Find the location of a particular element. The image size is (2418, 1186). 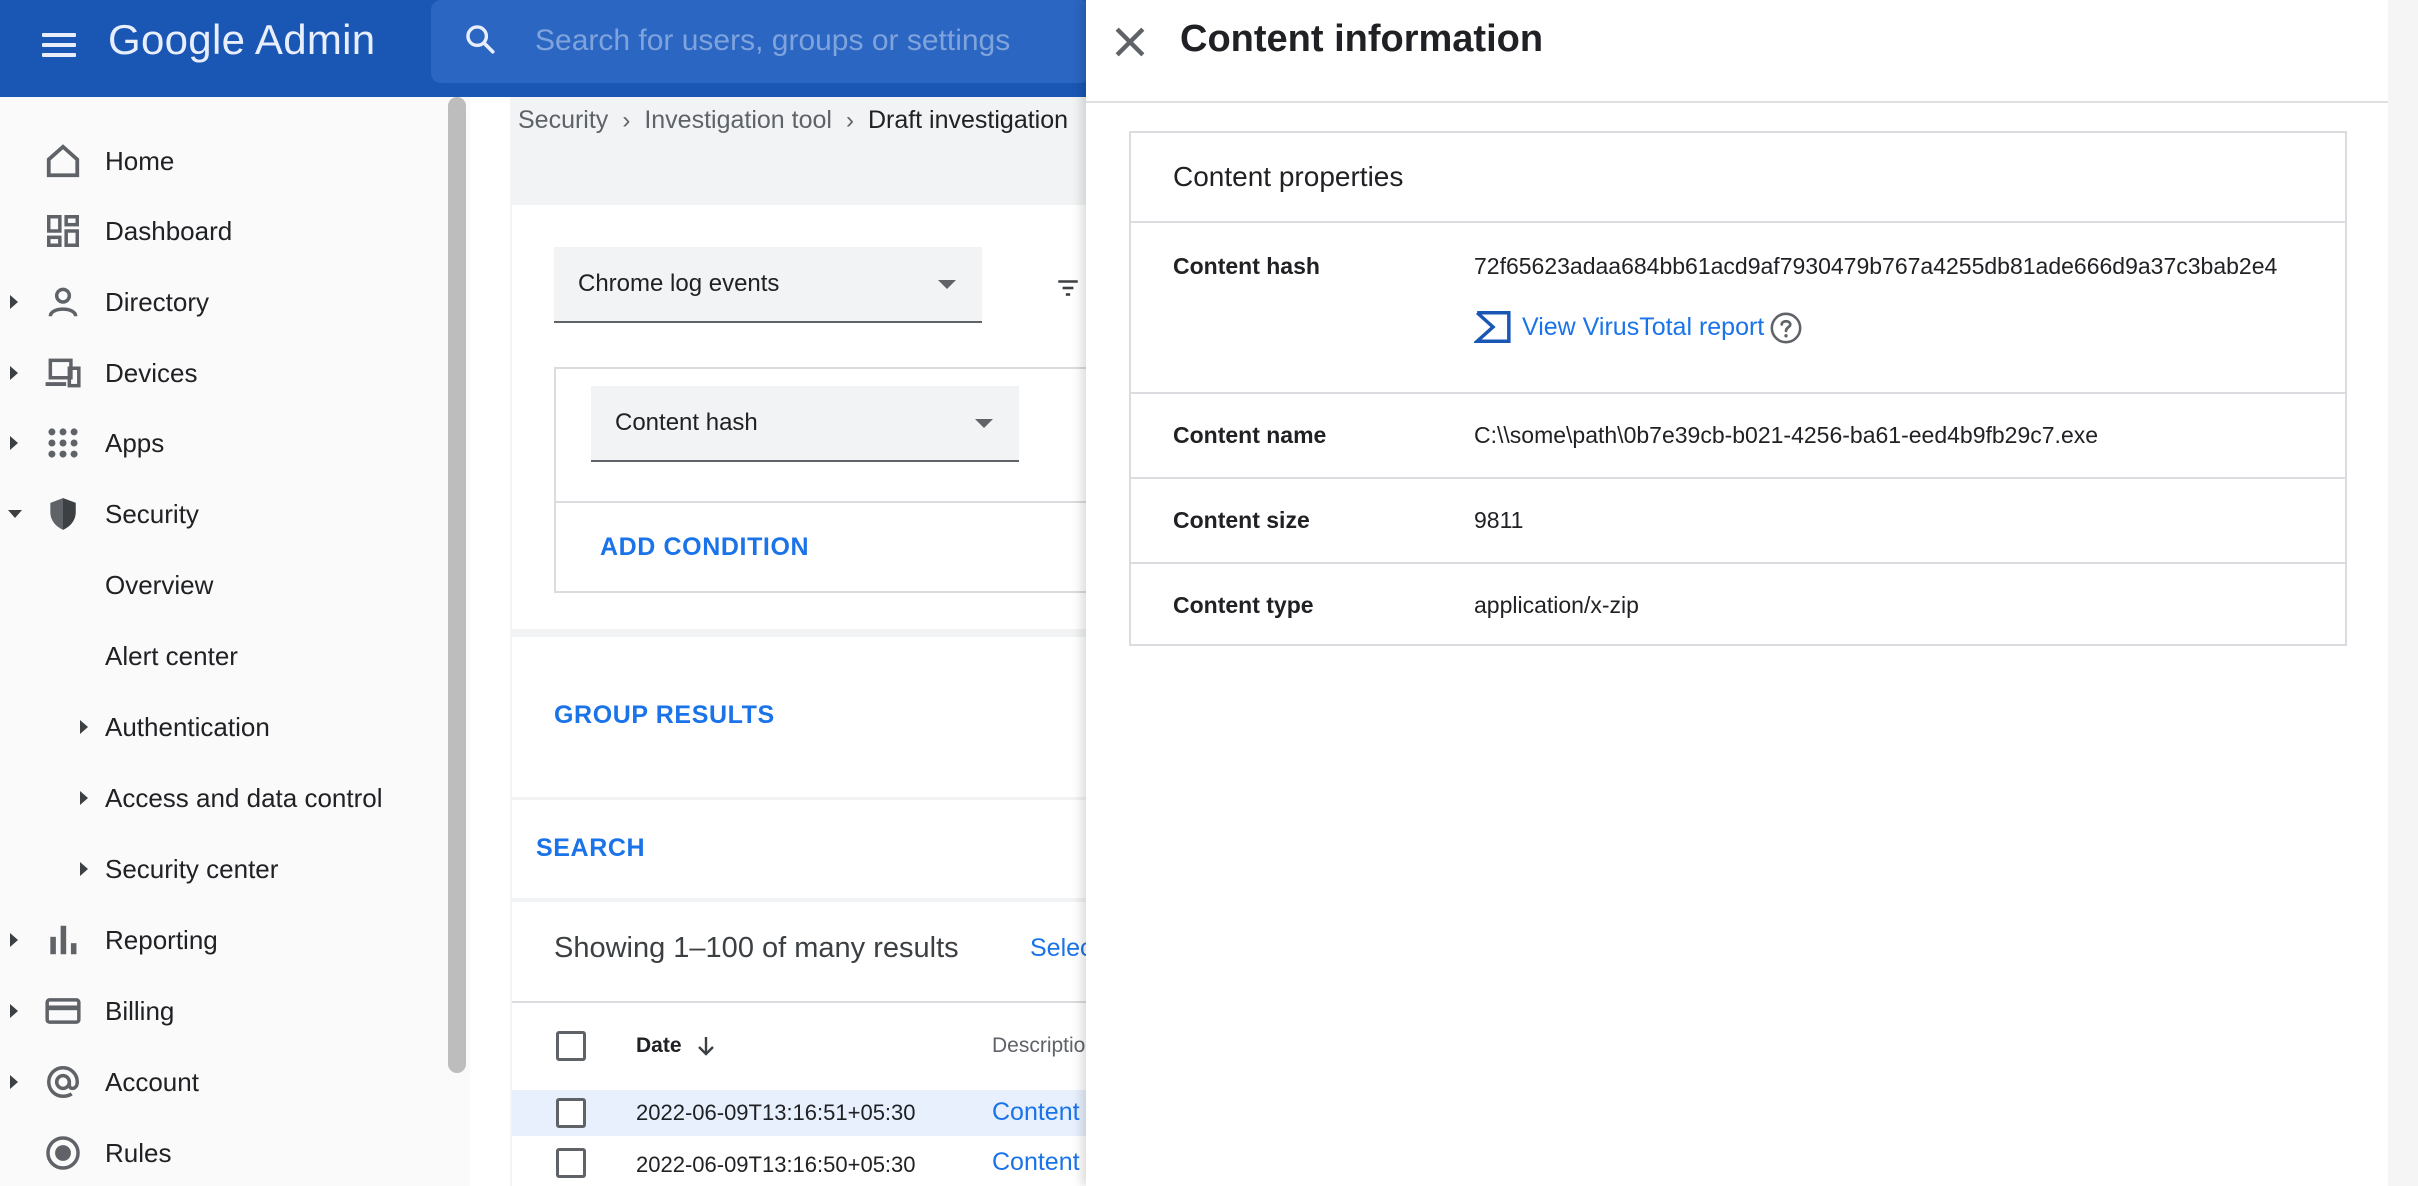

panel-title: Content information is located at coordinates (1362, 39).